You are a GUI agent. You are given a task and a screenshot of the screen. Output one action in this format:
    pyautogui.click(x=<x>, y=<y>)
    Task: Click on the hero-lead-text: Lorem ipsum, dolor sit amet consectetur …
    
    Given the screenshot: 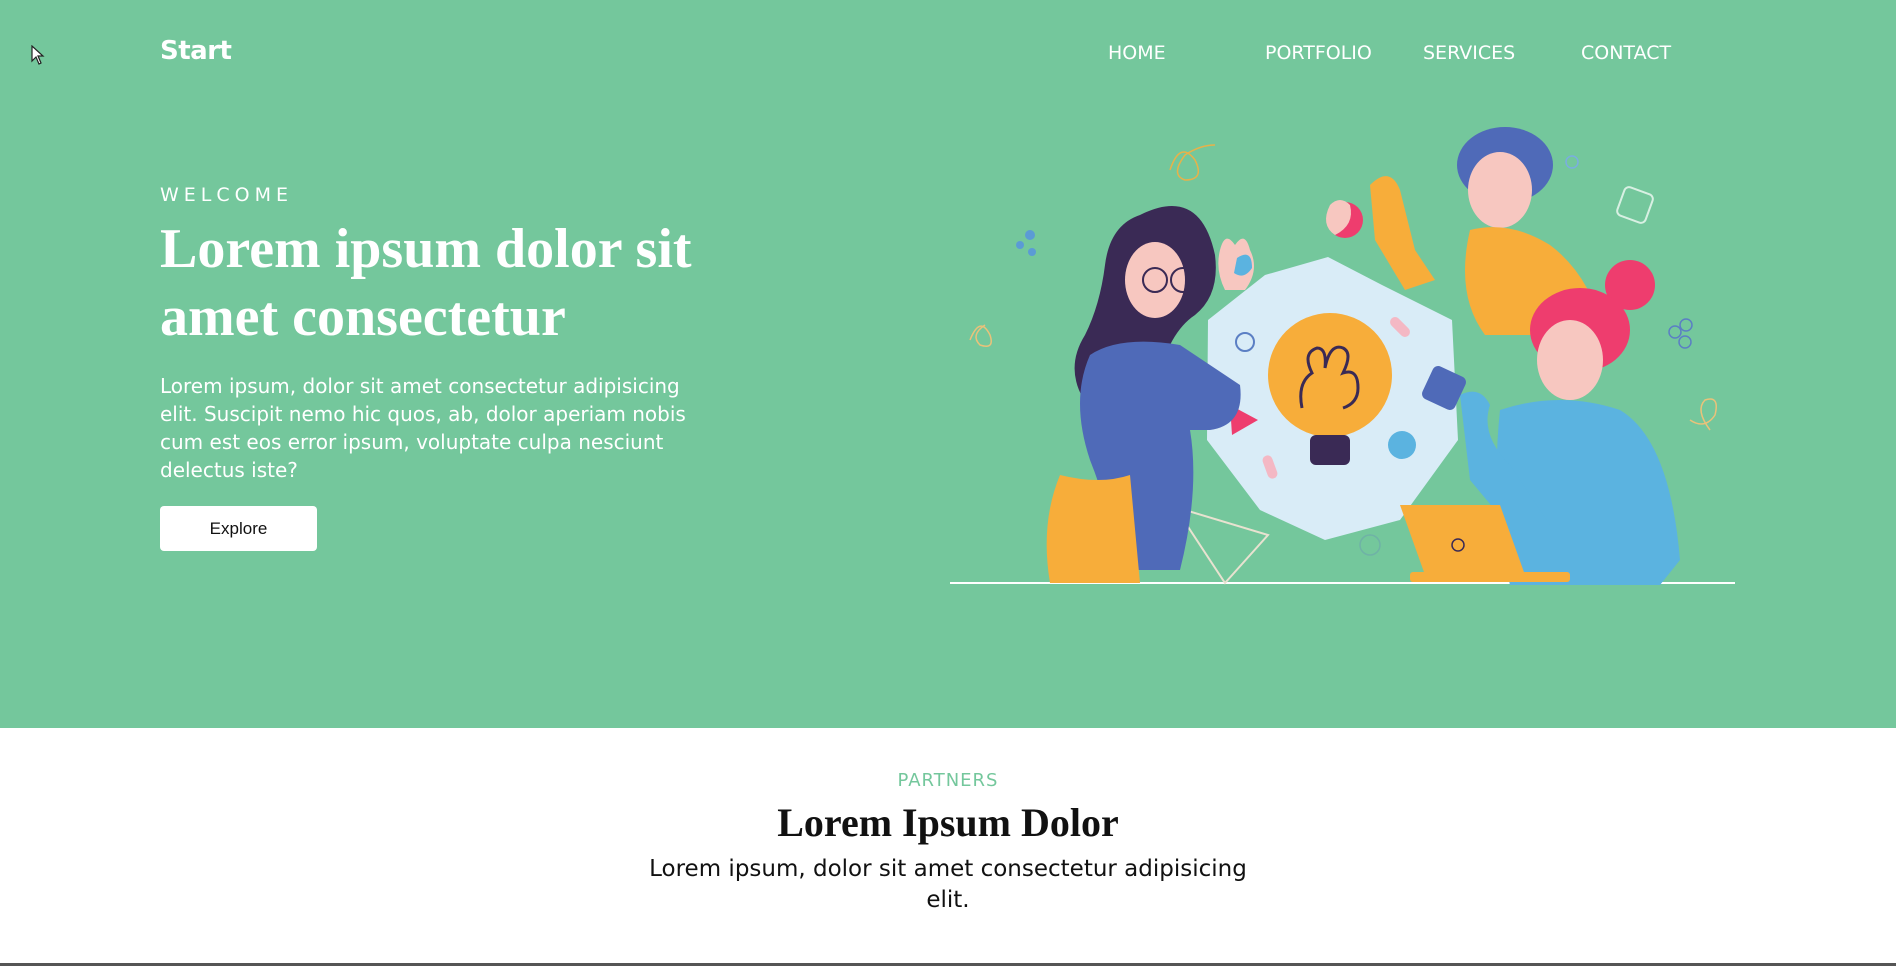 What is the action you would take?
    pyautogui.click(x=423, y=428)
    